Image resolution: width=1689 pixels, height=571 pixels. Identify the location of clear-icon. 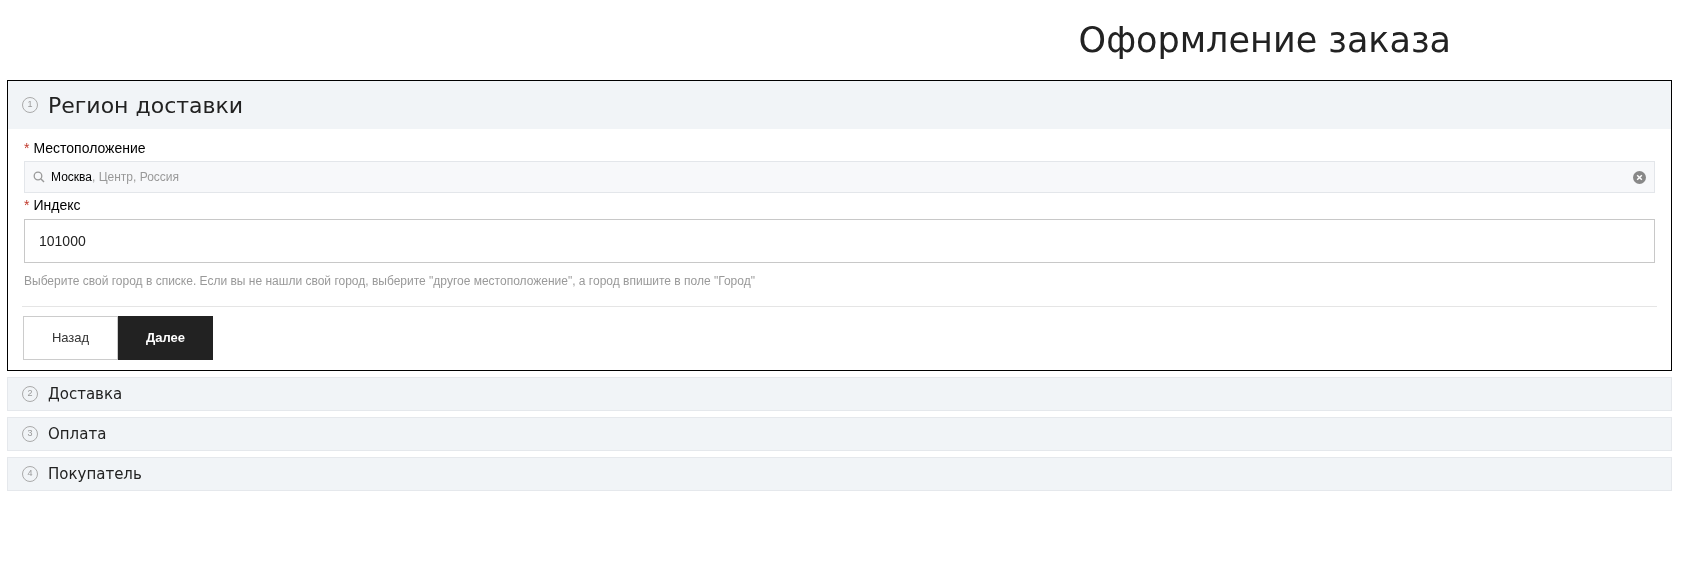
(1639, 177).